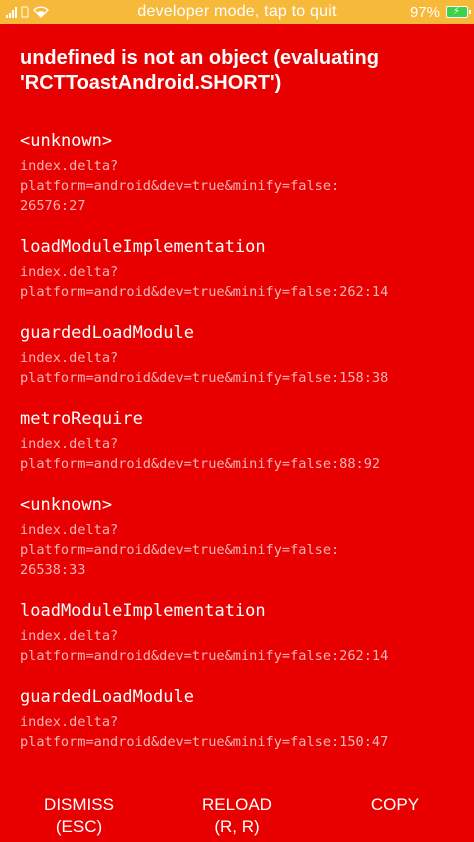 This screenshot has width=474, height=842. I want to click on battery-charging-icon: ⚡, so click(458, 12).